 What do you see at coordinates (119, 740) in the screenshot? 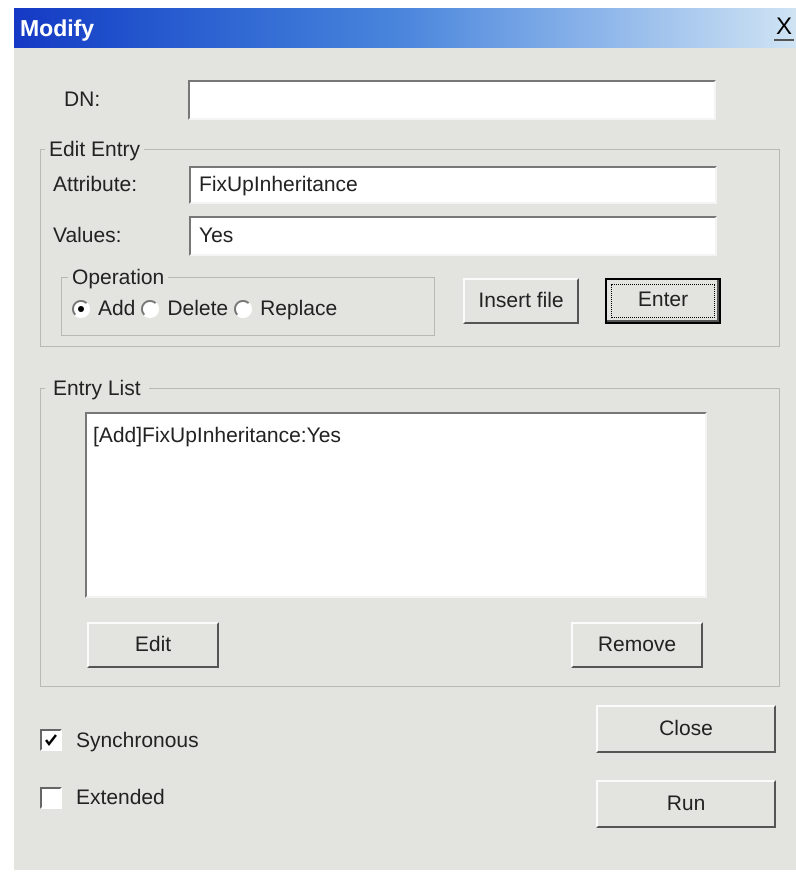
I see `checkbox-option: Synchronous` at bounding box center [119, 740].